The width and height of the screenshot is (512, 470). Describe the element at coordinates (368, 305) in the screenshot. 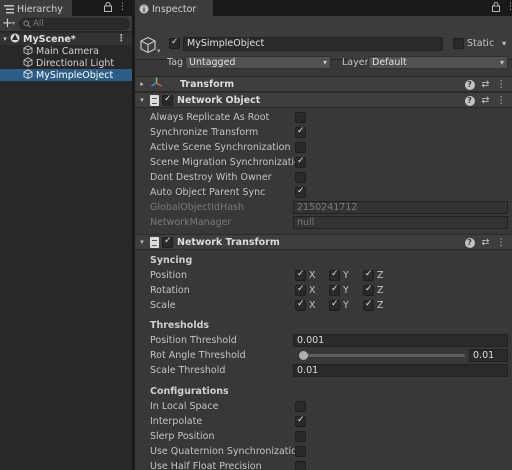

I see `sync-scale-z-checkbox` at that location.